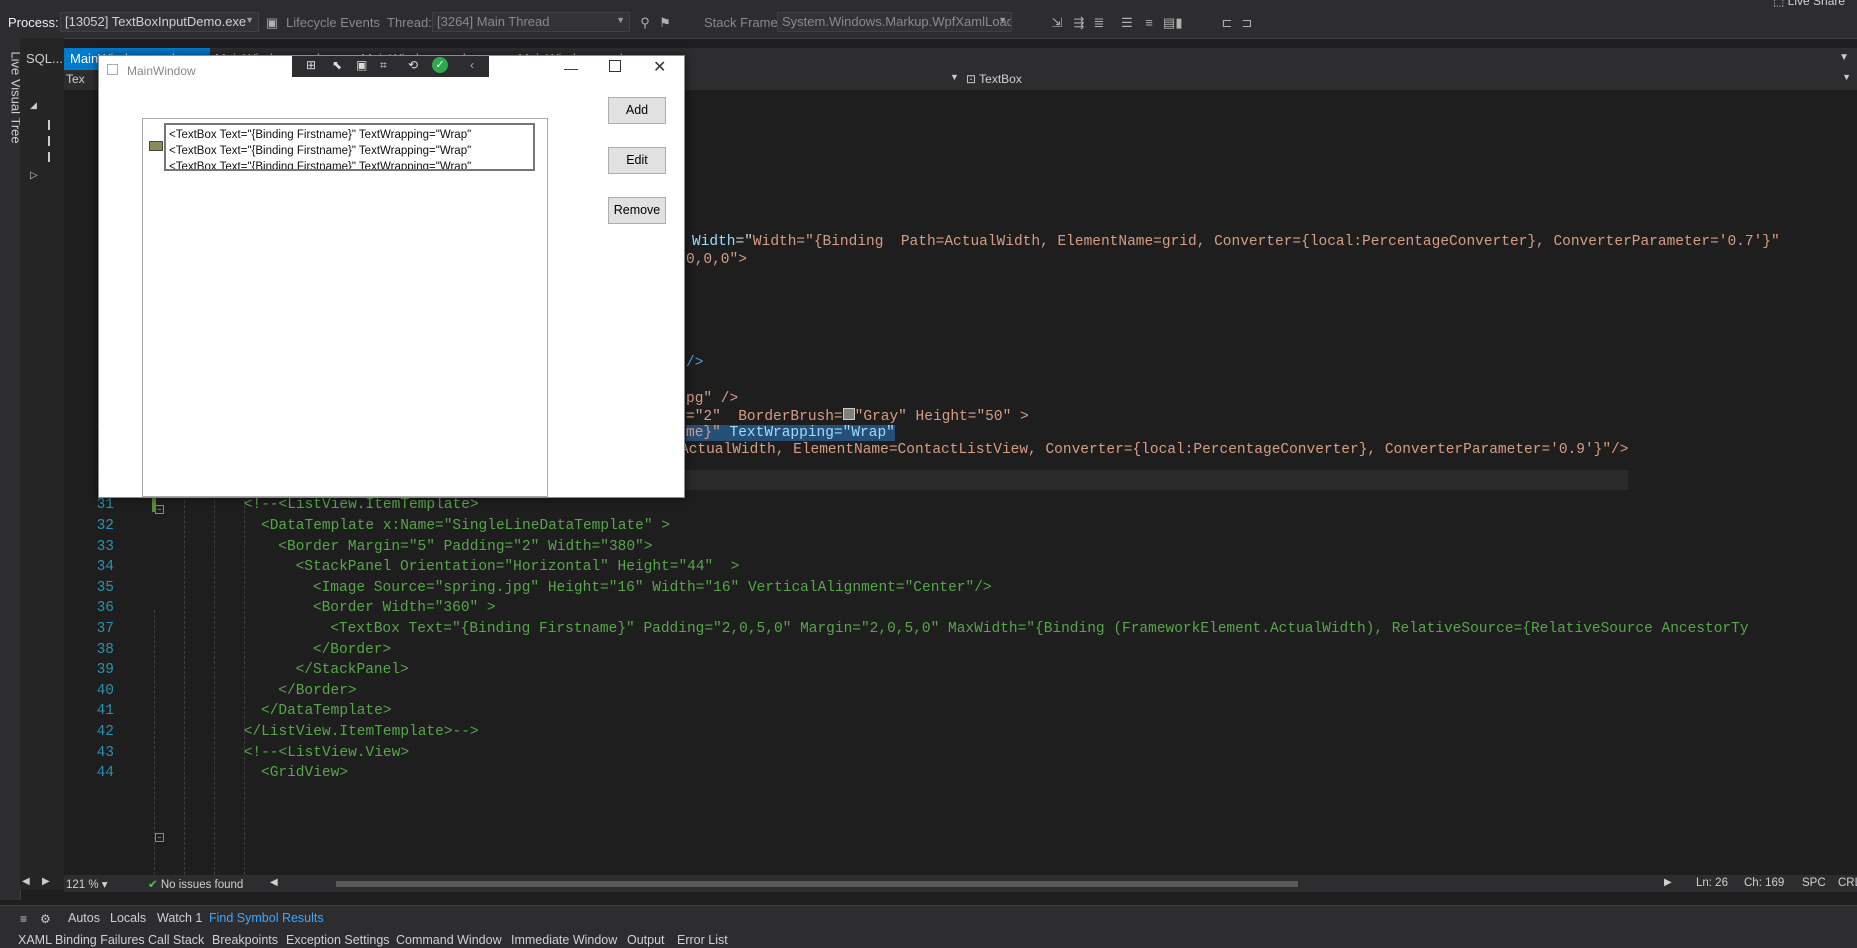  Describe the element at coordinates (33, 105) in the screenshot. I see `tree-expand-icon: ◢` at that location.